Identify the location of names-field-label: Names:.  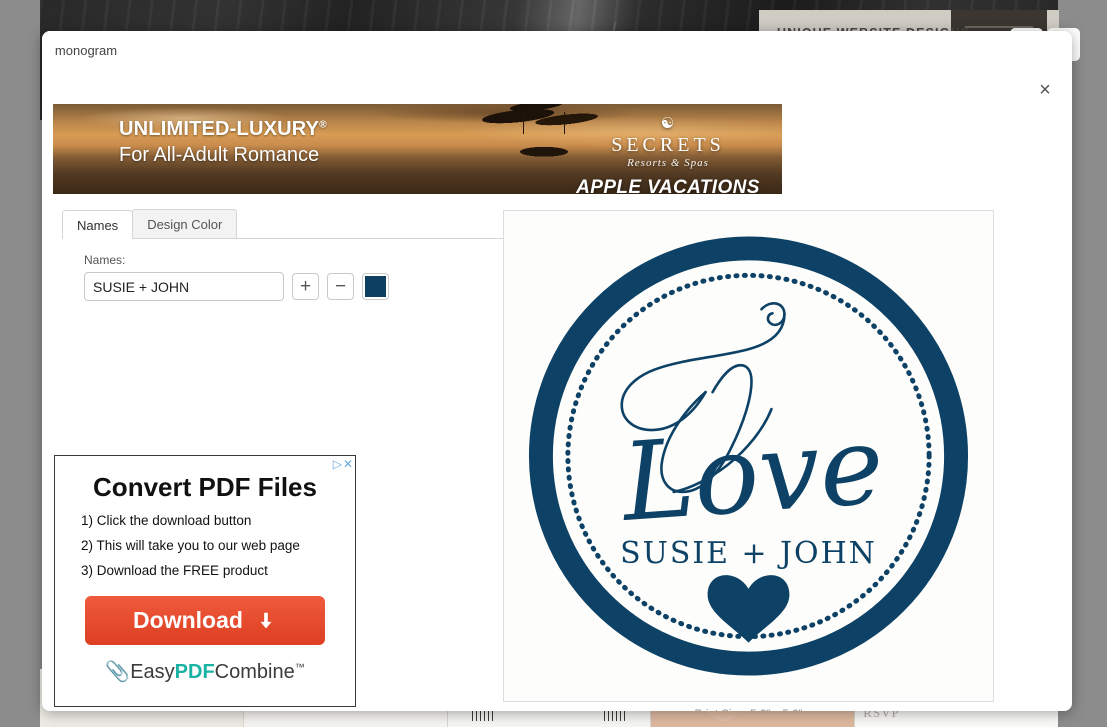
(105, 260).